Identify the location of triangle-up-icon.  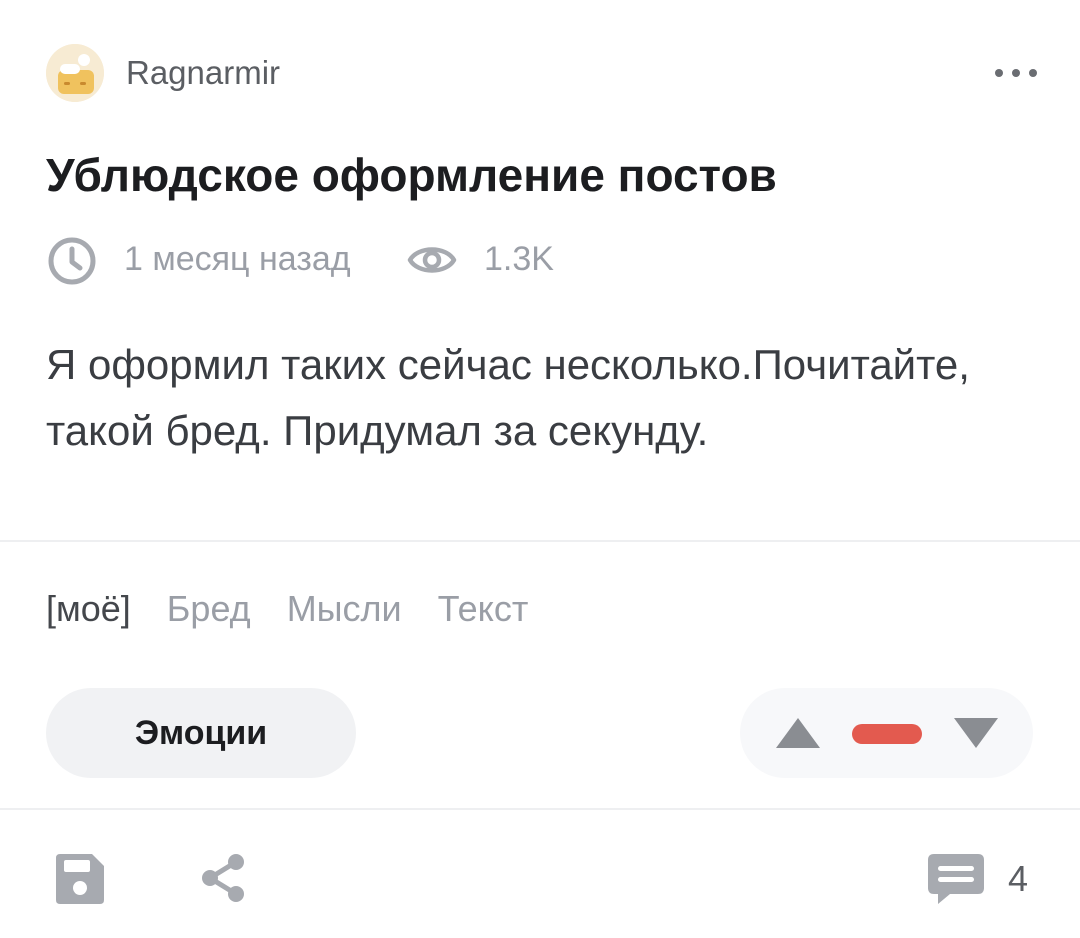
(798, 733).